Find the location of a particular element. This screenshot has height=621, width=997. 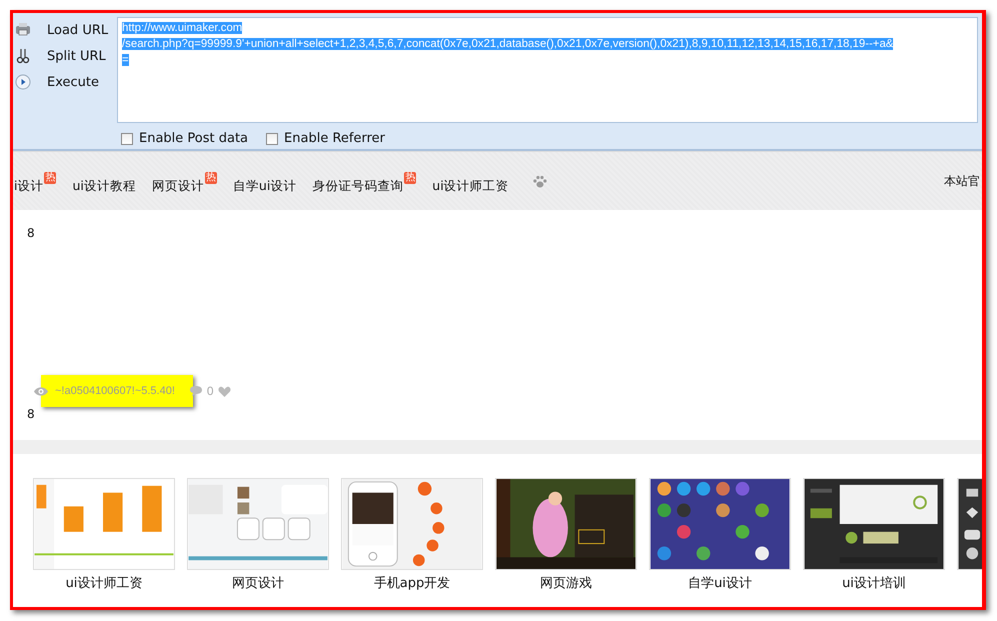

option-checkbox: Enable Post data is located at coordinates (184, 138).